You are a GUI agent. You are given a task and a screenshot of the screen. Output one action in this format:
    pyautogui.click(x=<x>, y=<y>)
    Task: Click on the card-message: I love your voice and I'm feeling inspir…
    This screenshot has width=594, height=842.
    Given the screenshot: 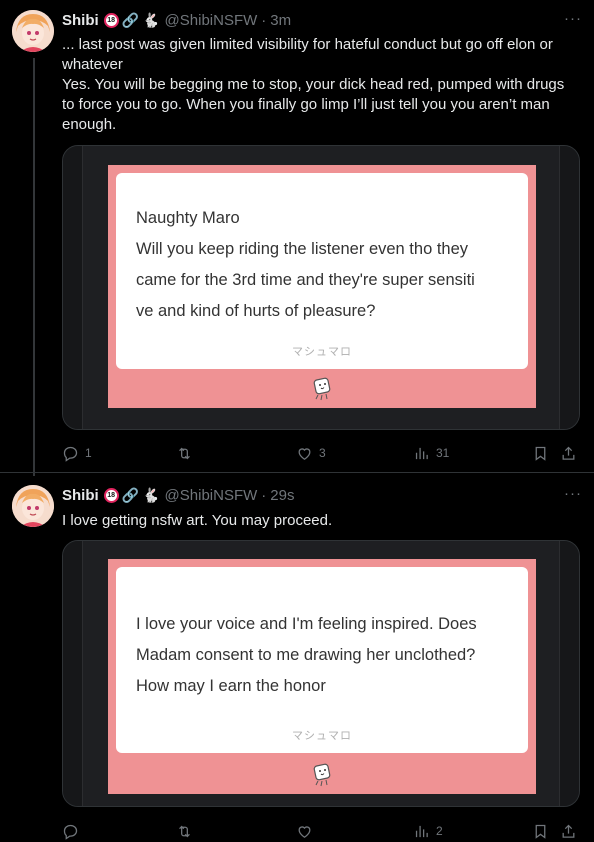 What is the action you would take?
    pyautogui.click(x=322, y=655)
    